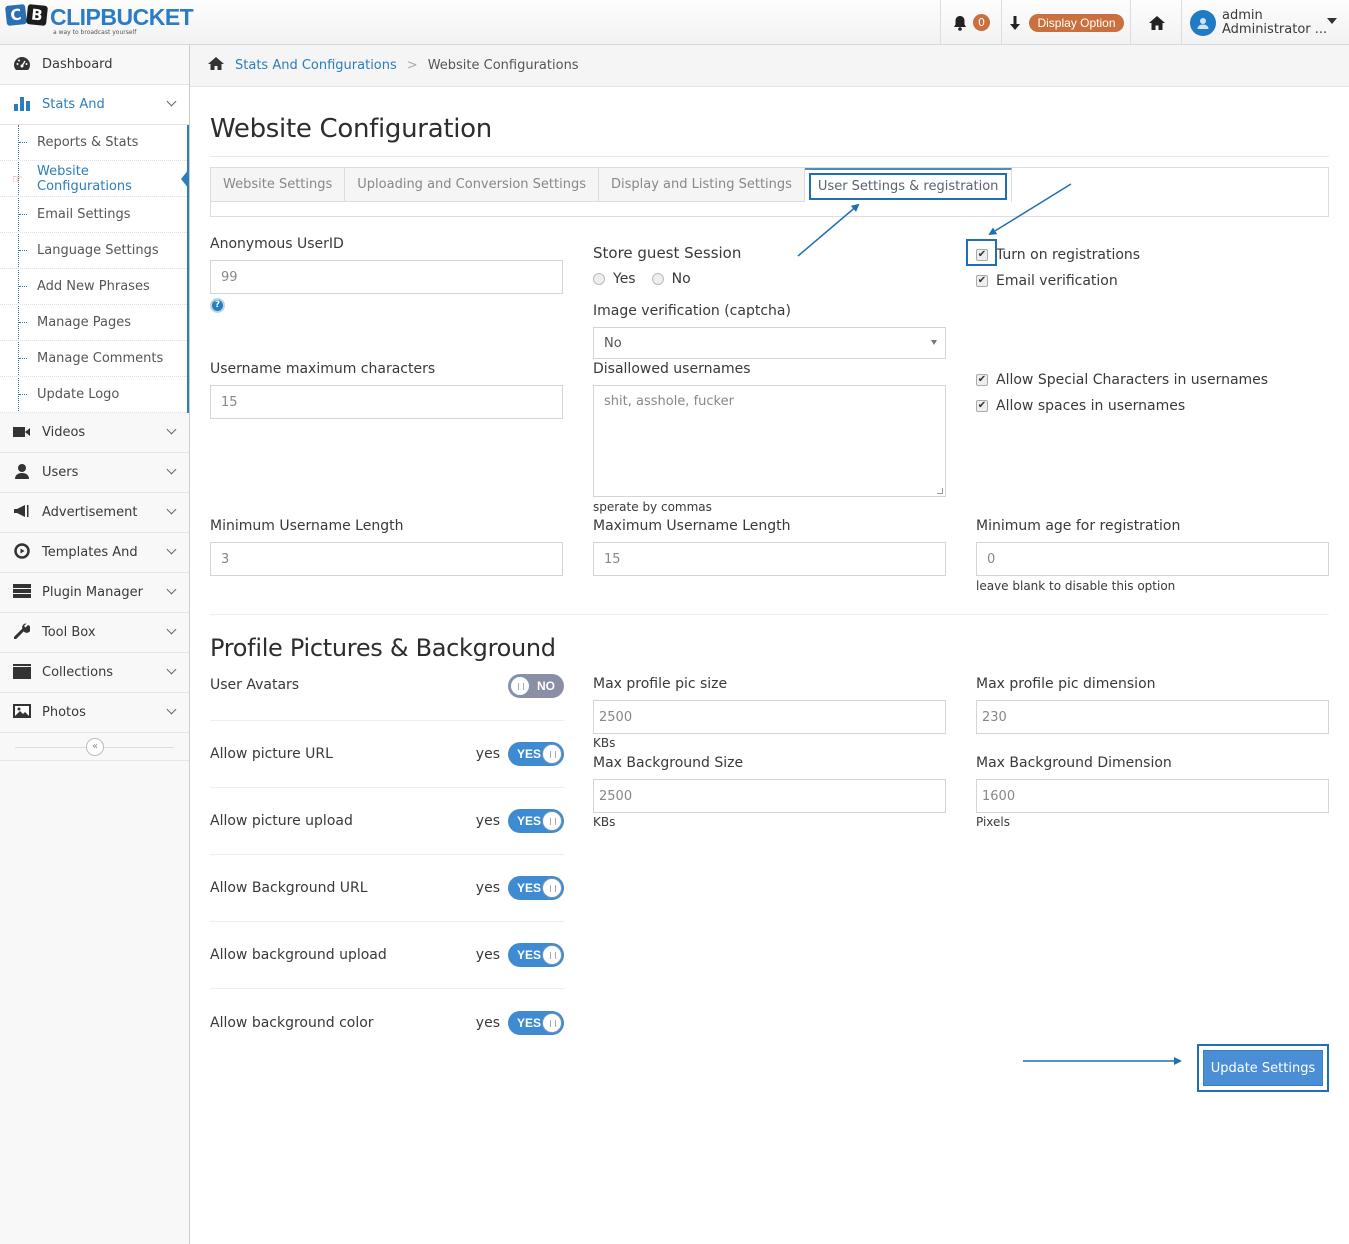 This screenshot has width=1349, height=1244. What do you see at coordinates (692, 526) in the screenshot?
I see `max-username-length-label: Maximum Username Length` at bounding box center [692, 526].